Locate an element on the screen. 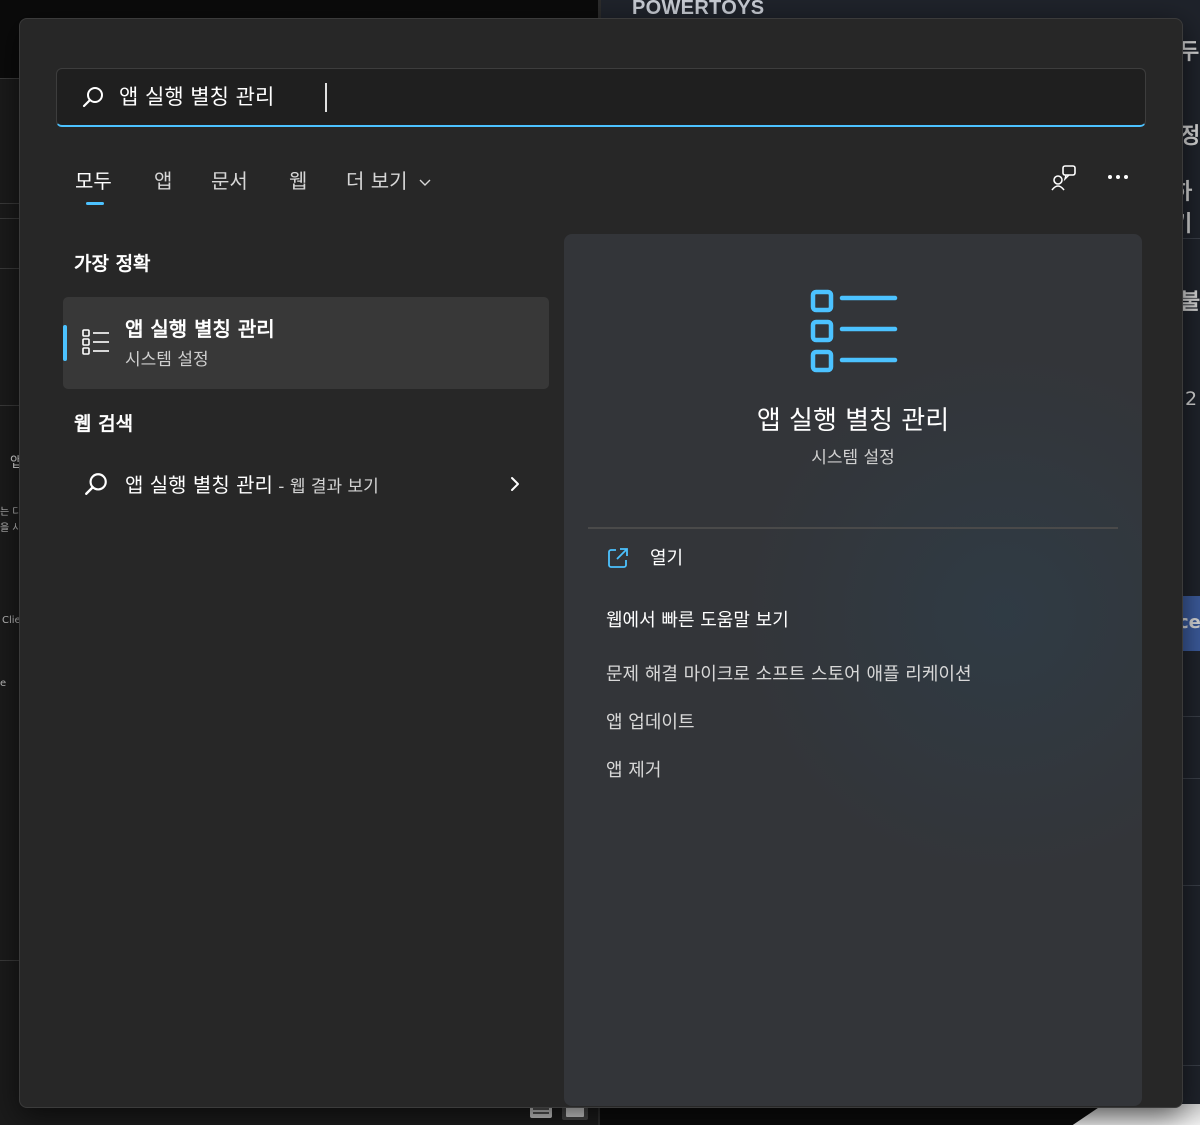 Image resolution: width=1200 pixels, height=1125 pixels. chevron-down-icon is located at coordinates (425, 182).